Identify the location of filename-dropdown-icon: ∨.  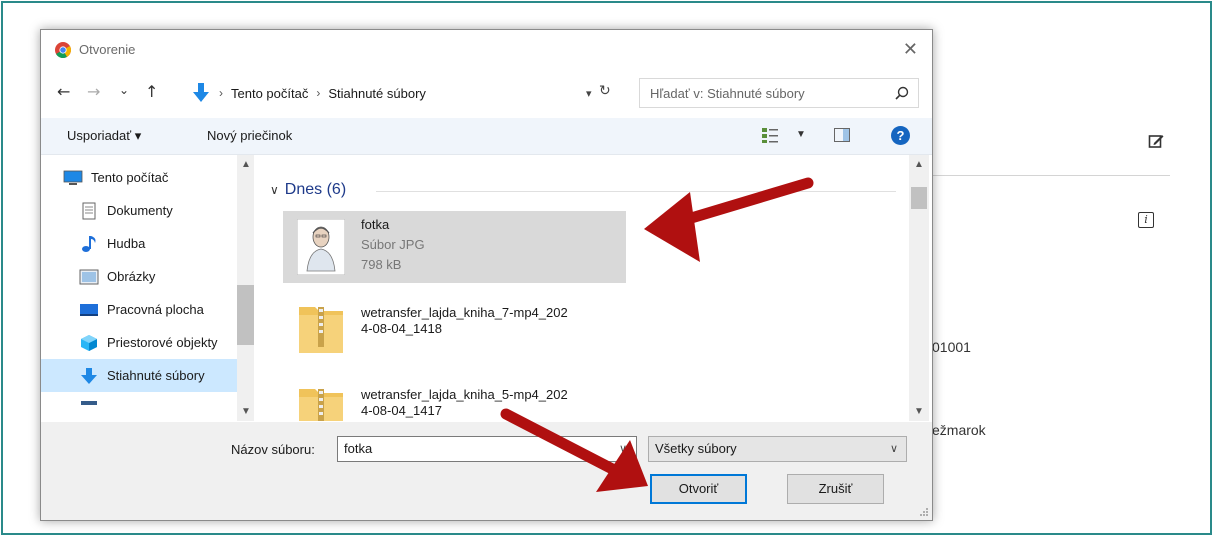
(623, 448).